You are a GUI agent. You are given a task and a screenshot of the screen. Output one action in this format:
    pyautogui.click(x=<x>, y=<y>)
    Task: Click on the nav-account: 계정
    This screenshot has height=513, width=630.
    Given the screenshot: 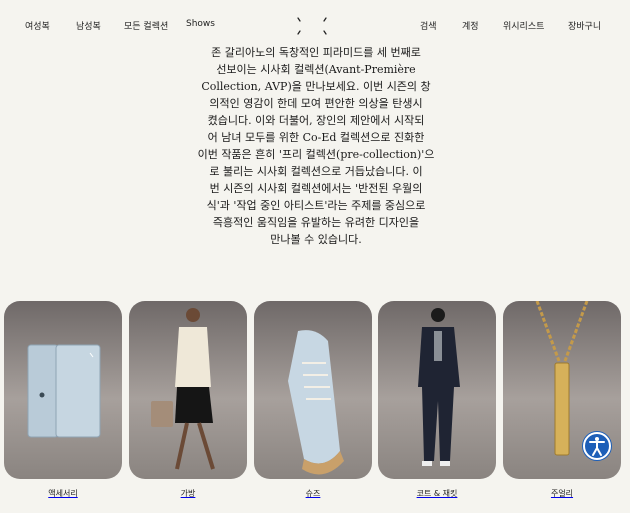 What is the action you would take?
    pyautogui.click(x=470, y=25)
    